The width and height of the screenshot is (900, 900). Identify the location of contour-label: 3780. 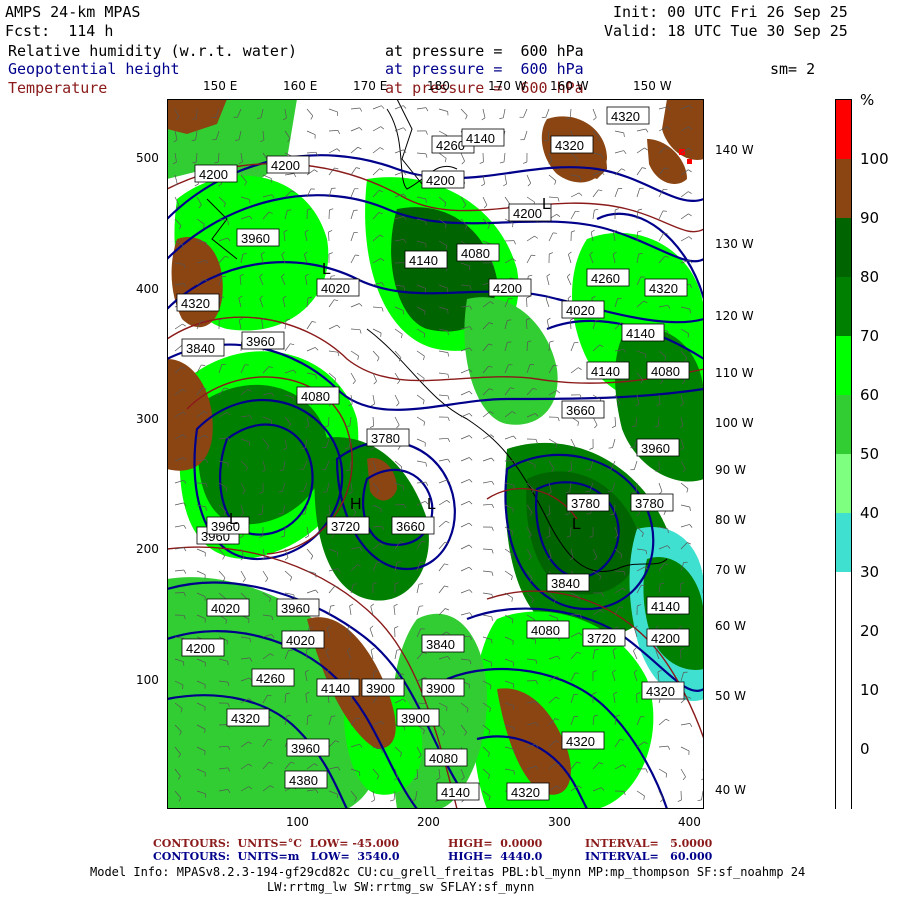
(588, 502).